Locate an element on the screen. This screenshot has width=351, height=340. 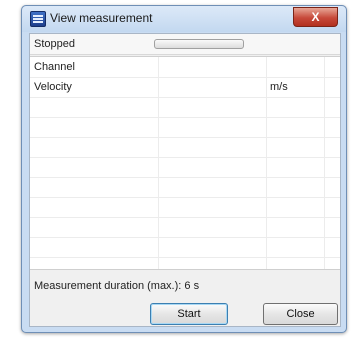
window-title: View measurement is located at coordinates (101, 18).